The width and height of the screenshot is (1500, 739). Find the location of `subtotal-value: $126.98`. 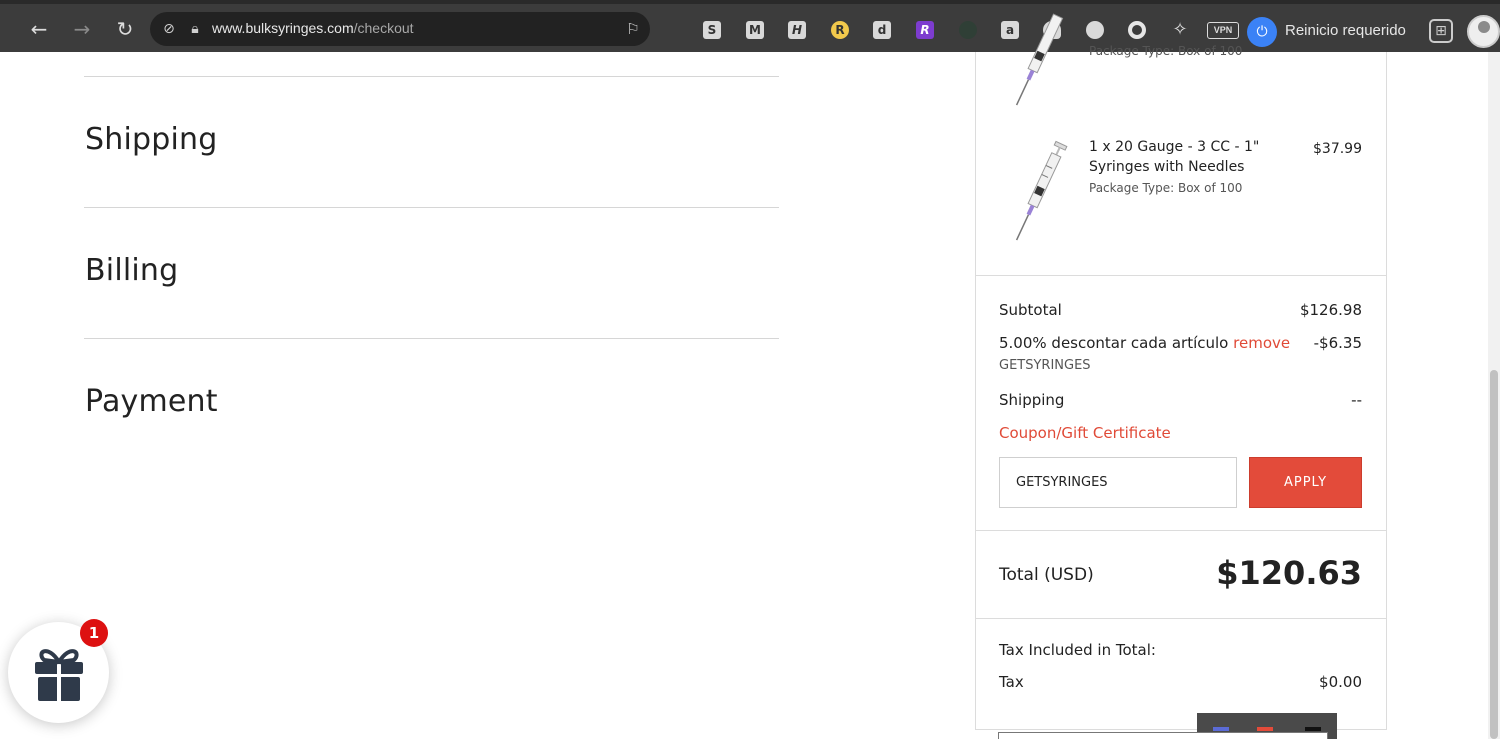

subtotal-value: $126.98 is located at coordinates (1330, 310).